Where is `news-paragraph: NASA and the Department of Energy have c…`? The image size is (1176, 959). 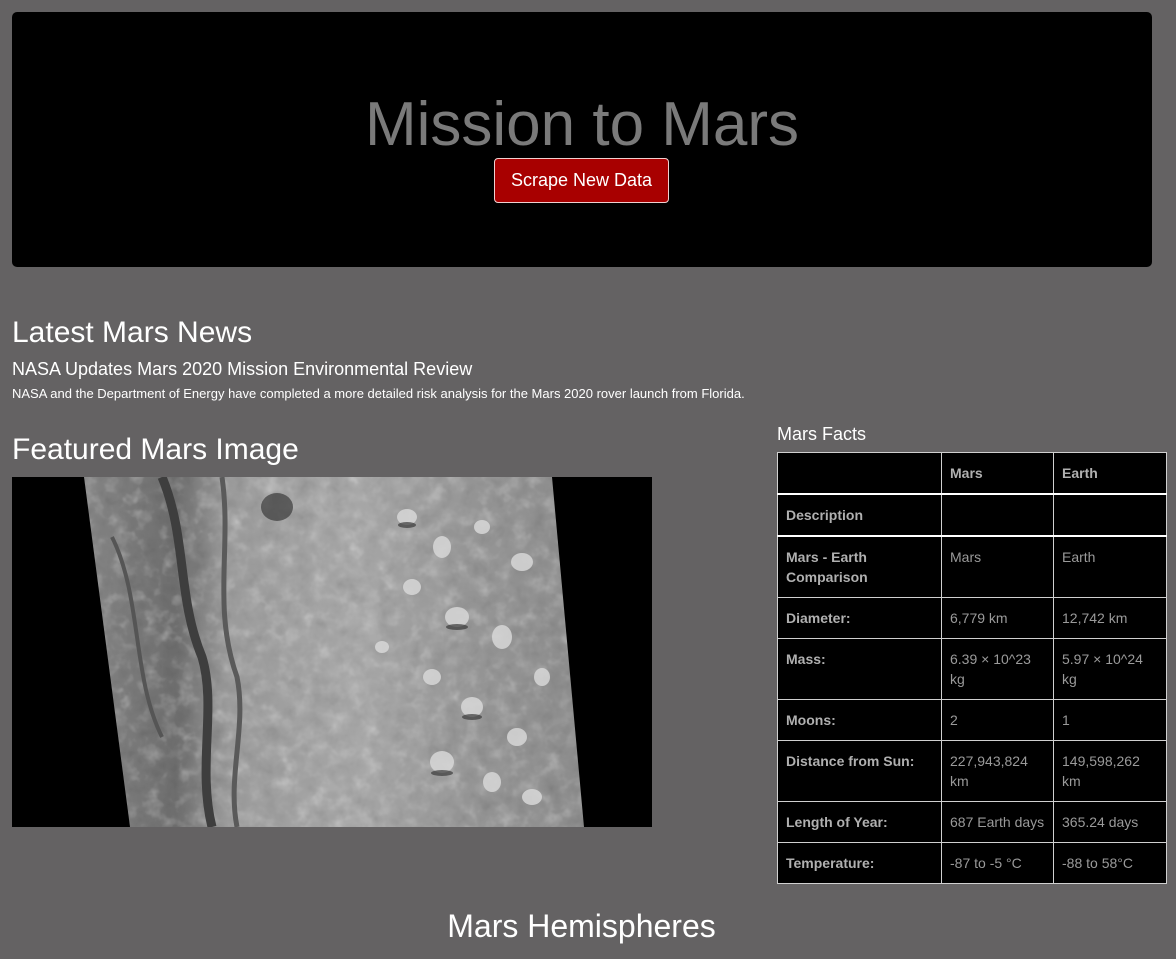 news-paragraph: NASA and the Department of Energy have c… is located at coordinates (378, 393).